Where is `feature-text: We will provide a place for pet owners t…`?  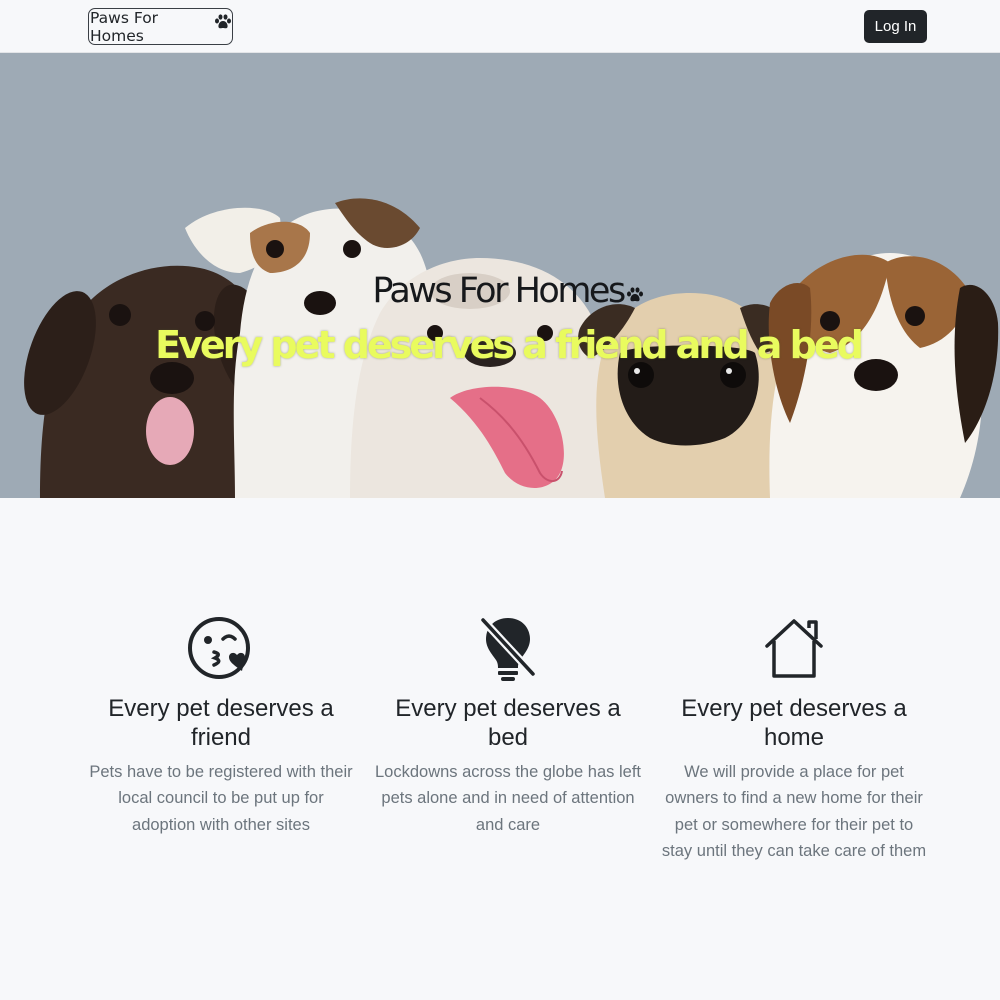 feature-text: We will provide a place for pet owners t… is located at coordinates (794, 812).